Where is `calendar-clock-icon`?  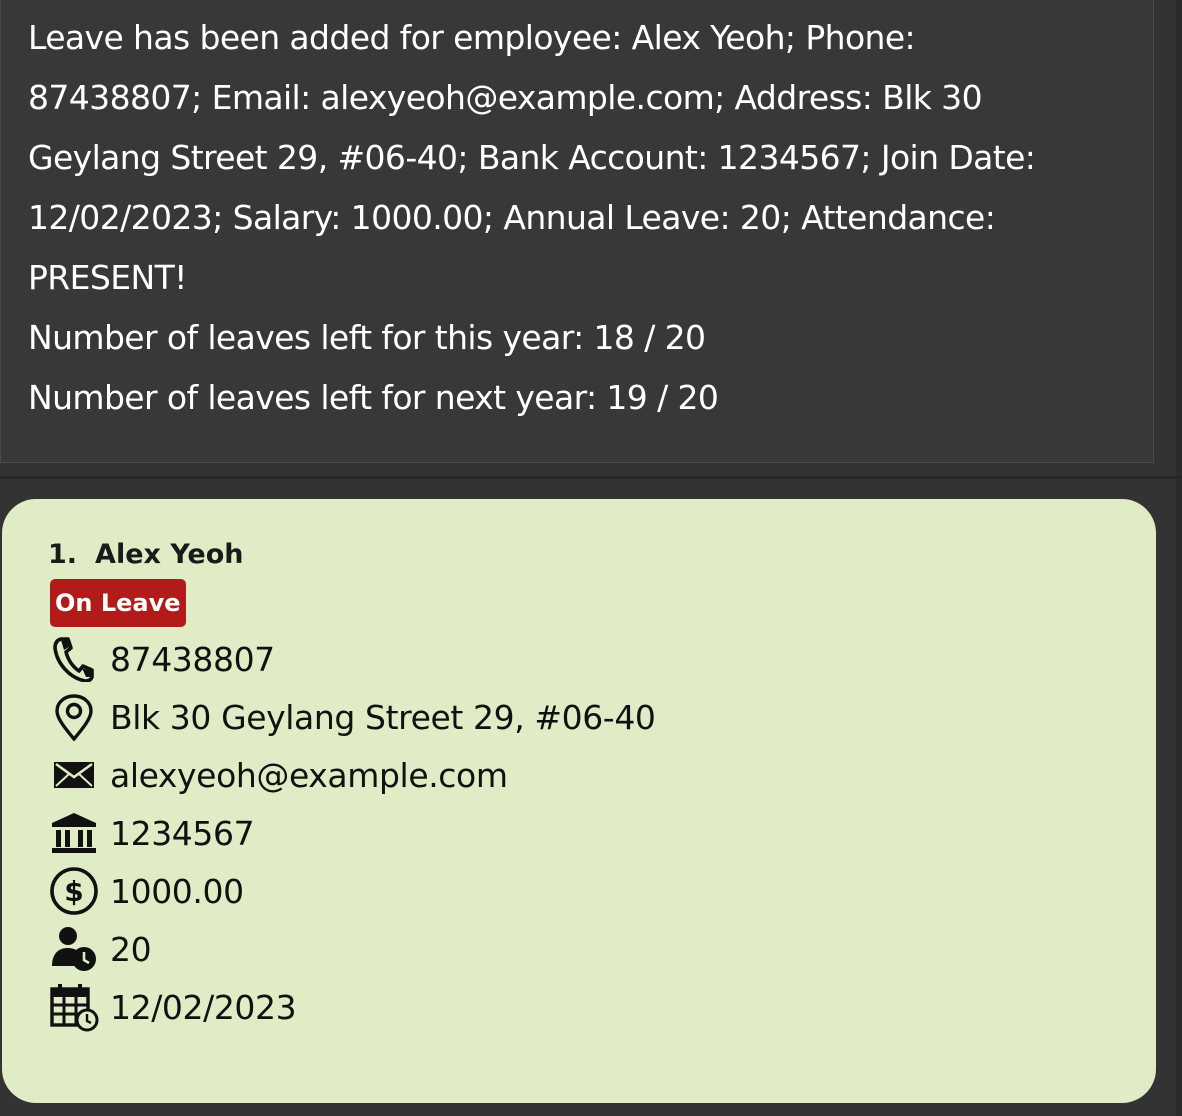 calendar-clock-icon is located at coordinates (74, 1007).